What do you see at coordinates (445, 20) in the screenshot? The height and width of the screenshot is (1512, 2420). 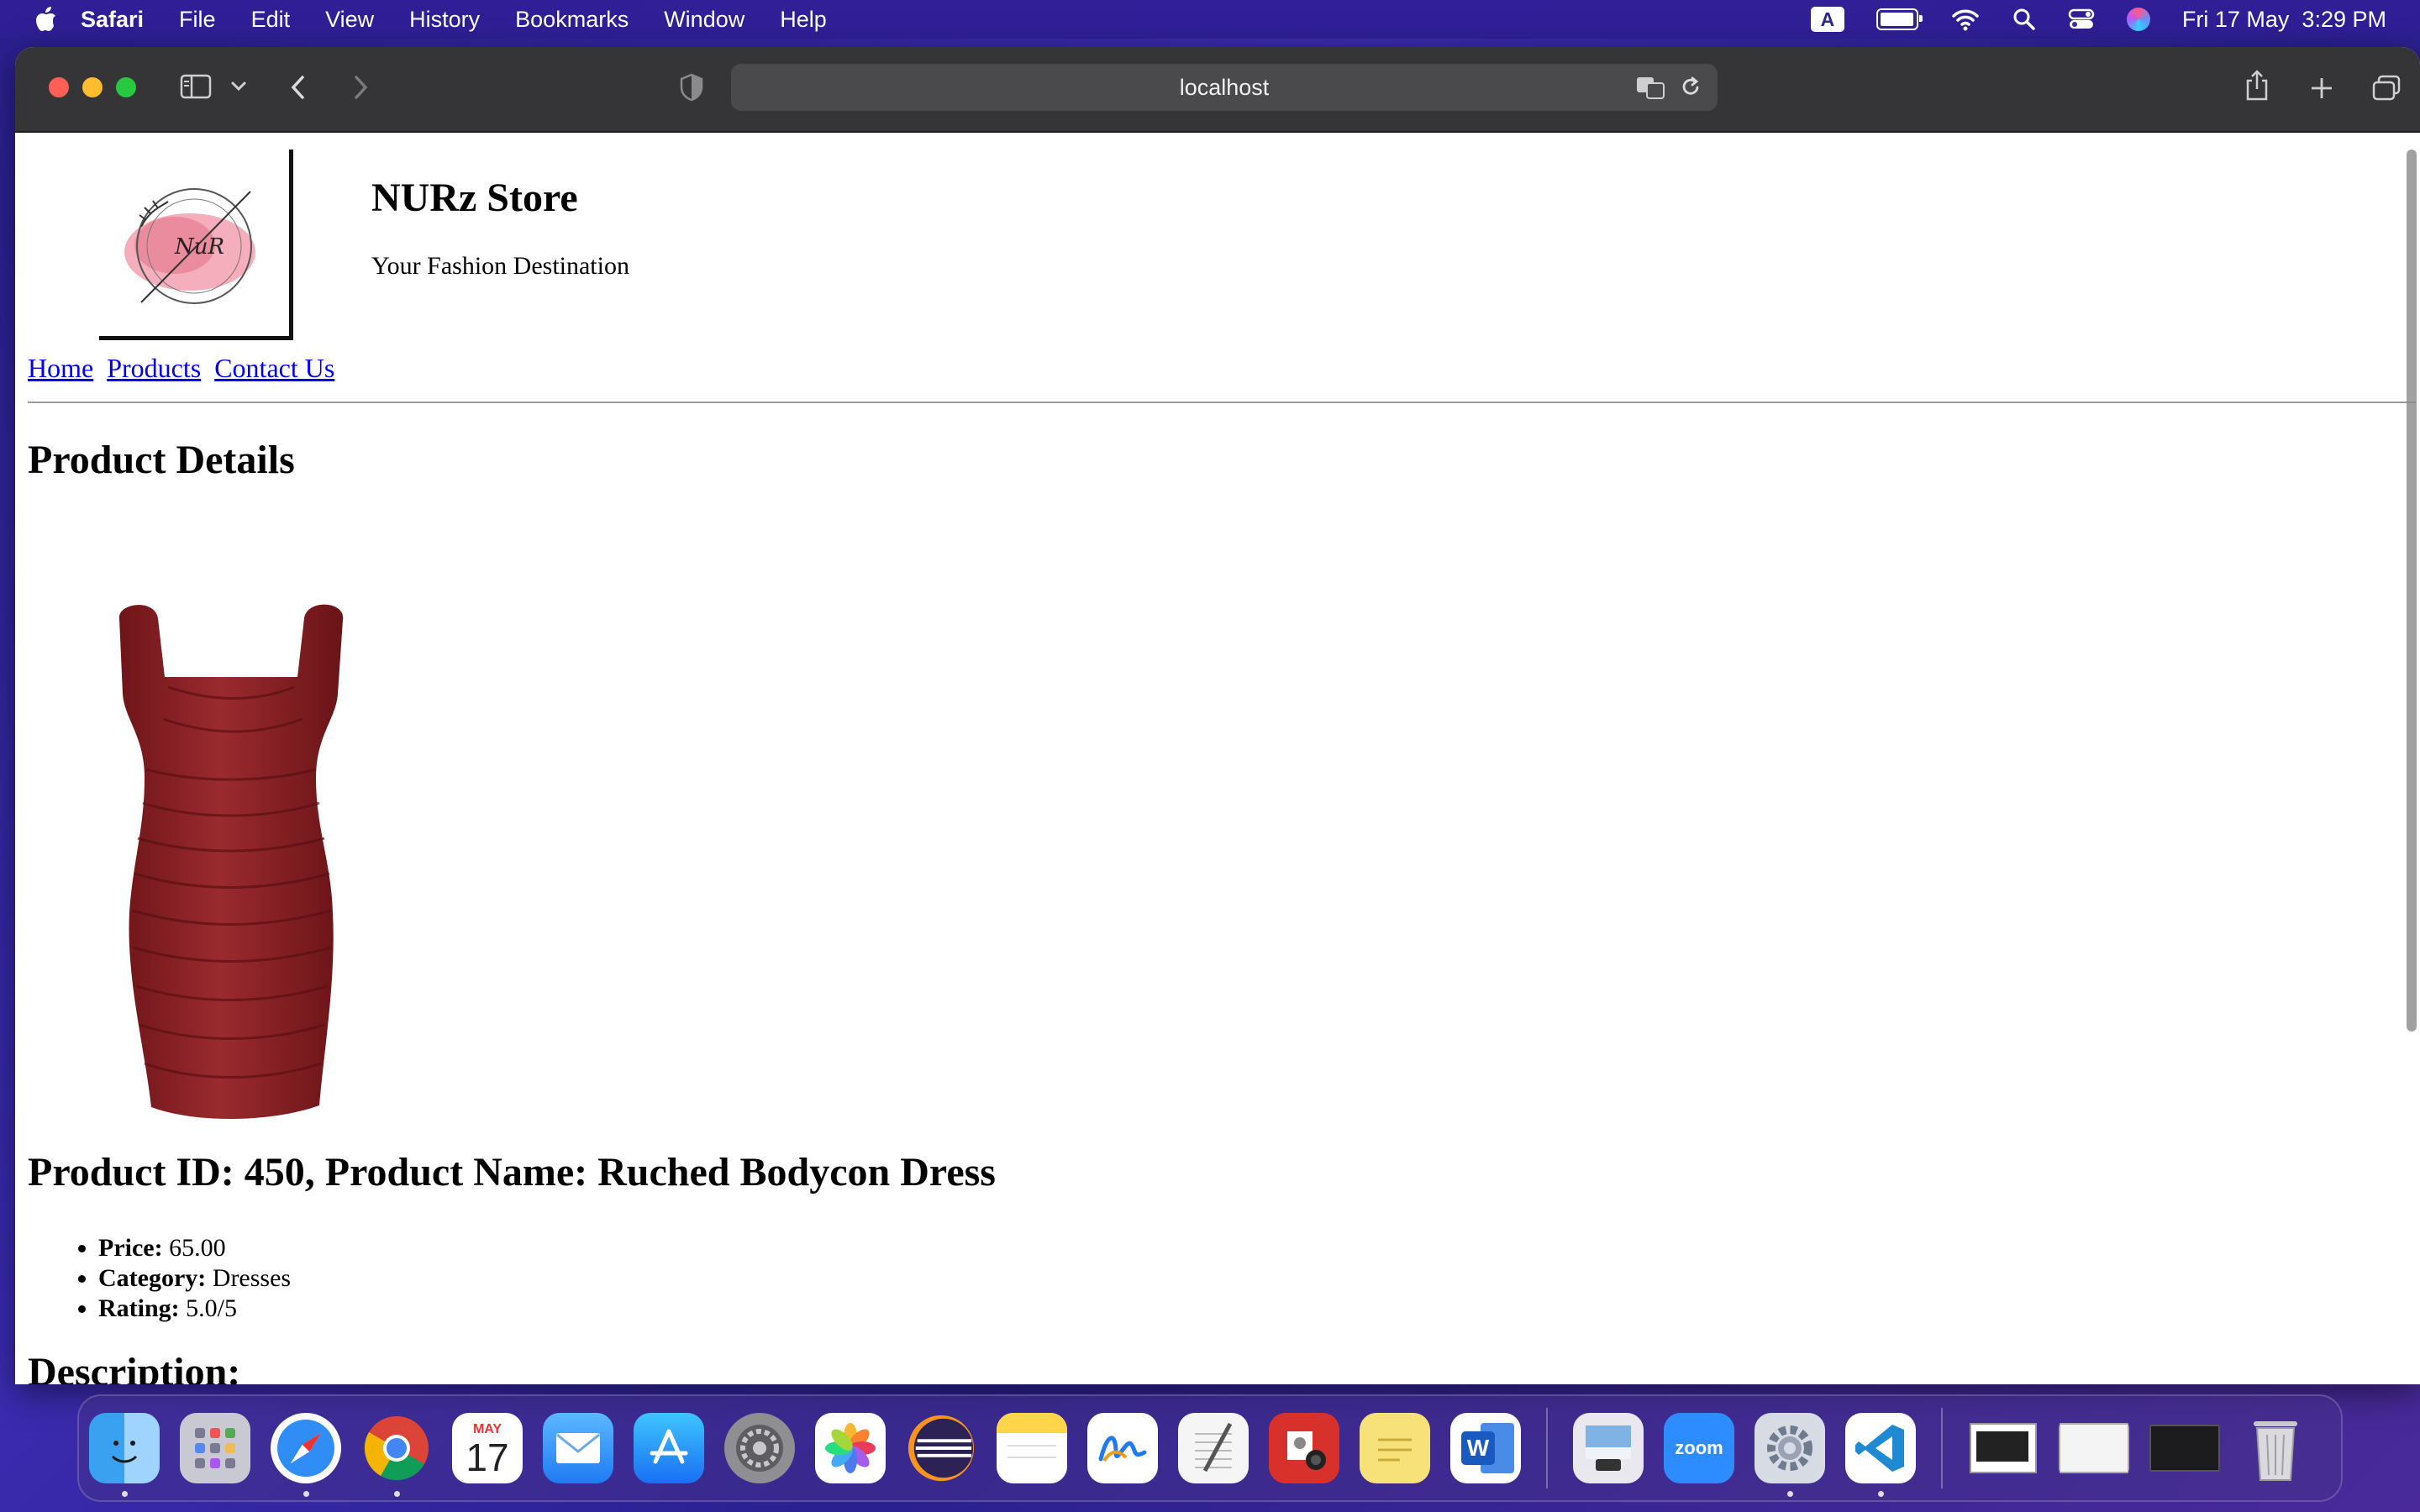 I see `menu-history: History` at bounding box center [445, 20].